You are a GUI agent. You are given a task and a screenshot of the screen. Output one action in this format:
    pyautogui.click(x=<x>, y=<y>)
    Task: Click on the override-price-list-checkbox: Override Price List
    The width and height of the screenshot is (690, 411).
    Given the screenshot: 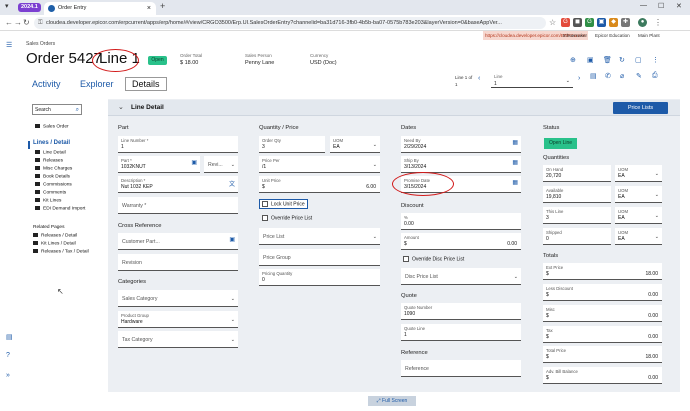 What is the action you would take?
    pyautogui.click(x=287, y=218)
    